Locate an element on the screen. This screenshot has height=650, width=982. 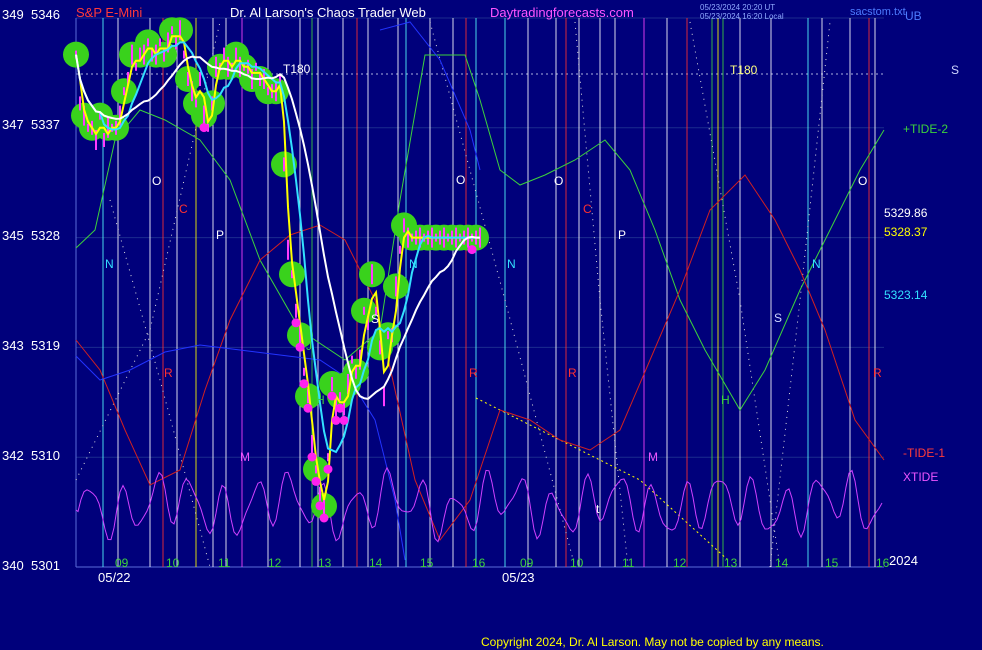
x-date-tick: 05/22 is located at coordinates (114, 577).